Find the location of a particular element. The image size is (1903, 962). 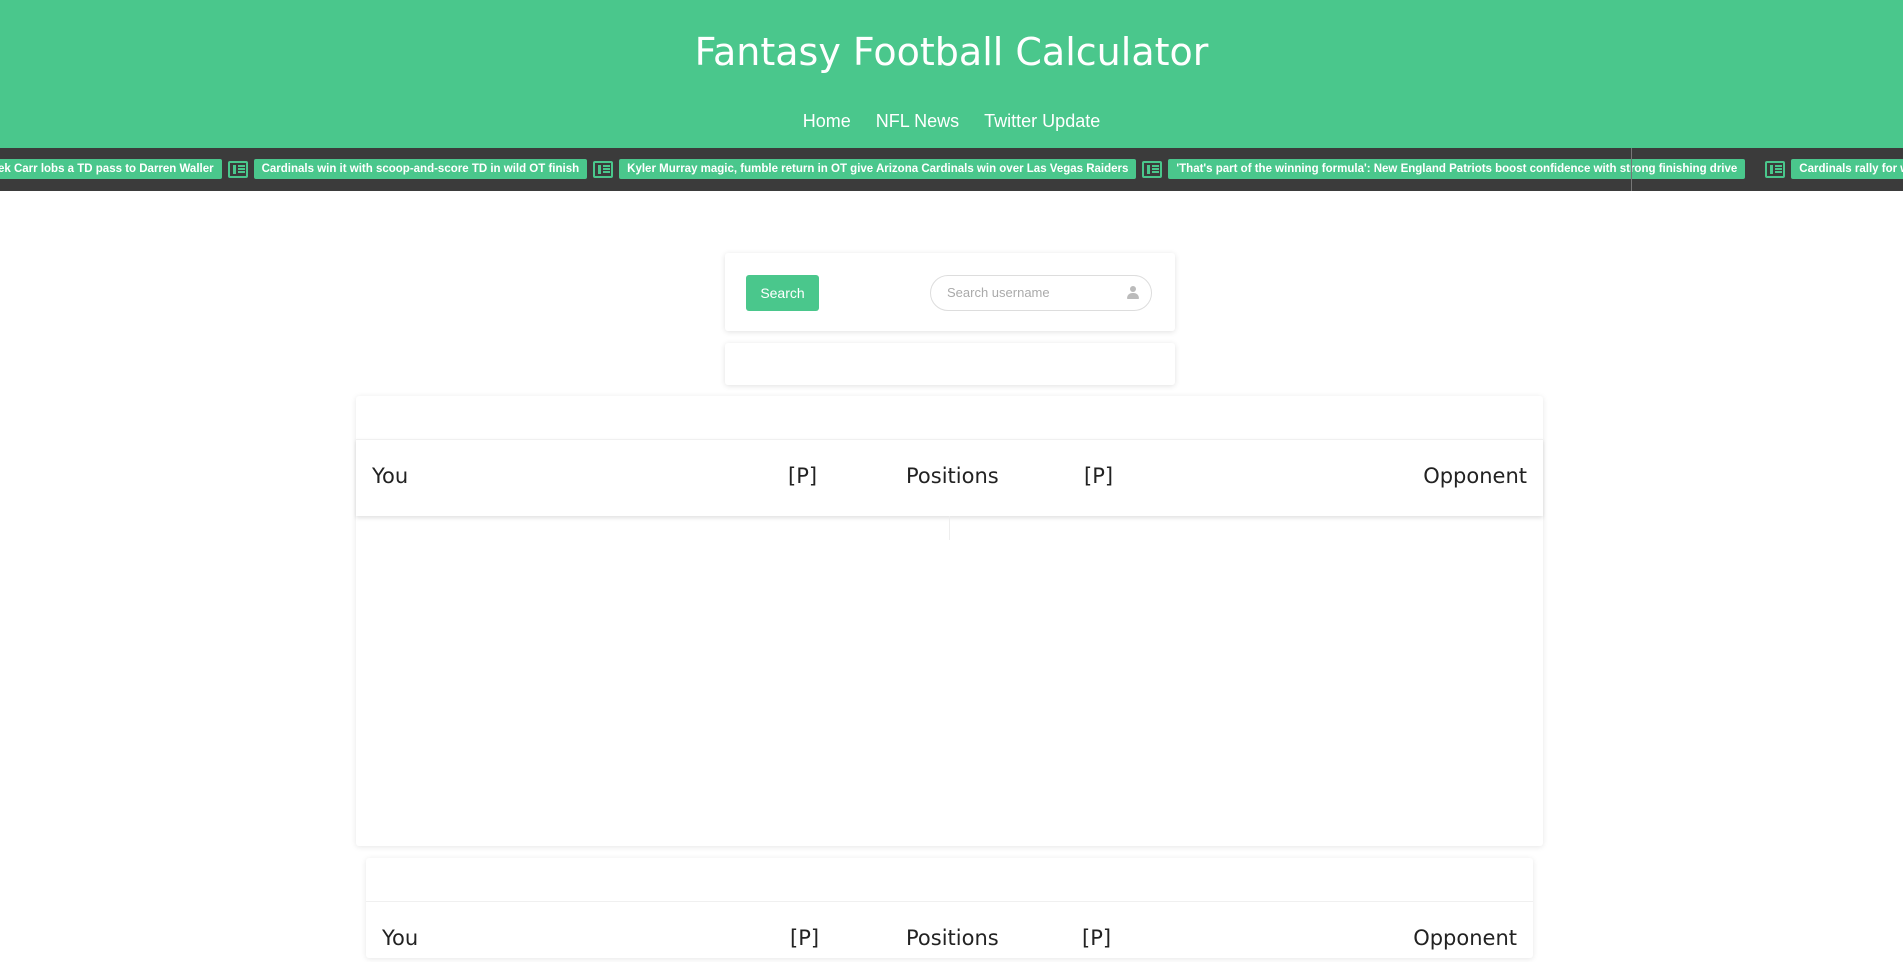

search-field is located at coordinates (1041, 293).